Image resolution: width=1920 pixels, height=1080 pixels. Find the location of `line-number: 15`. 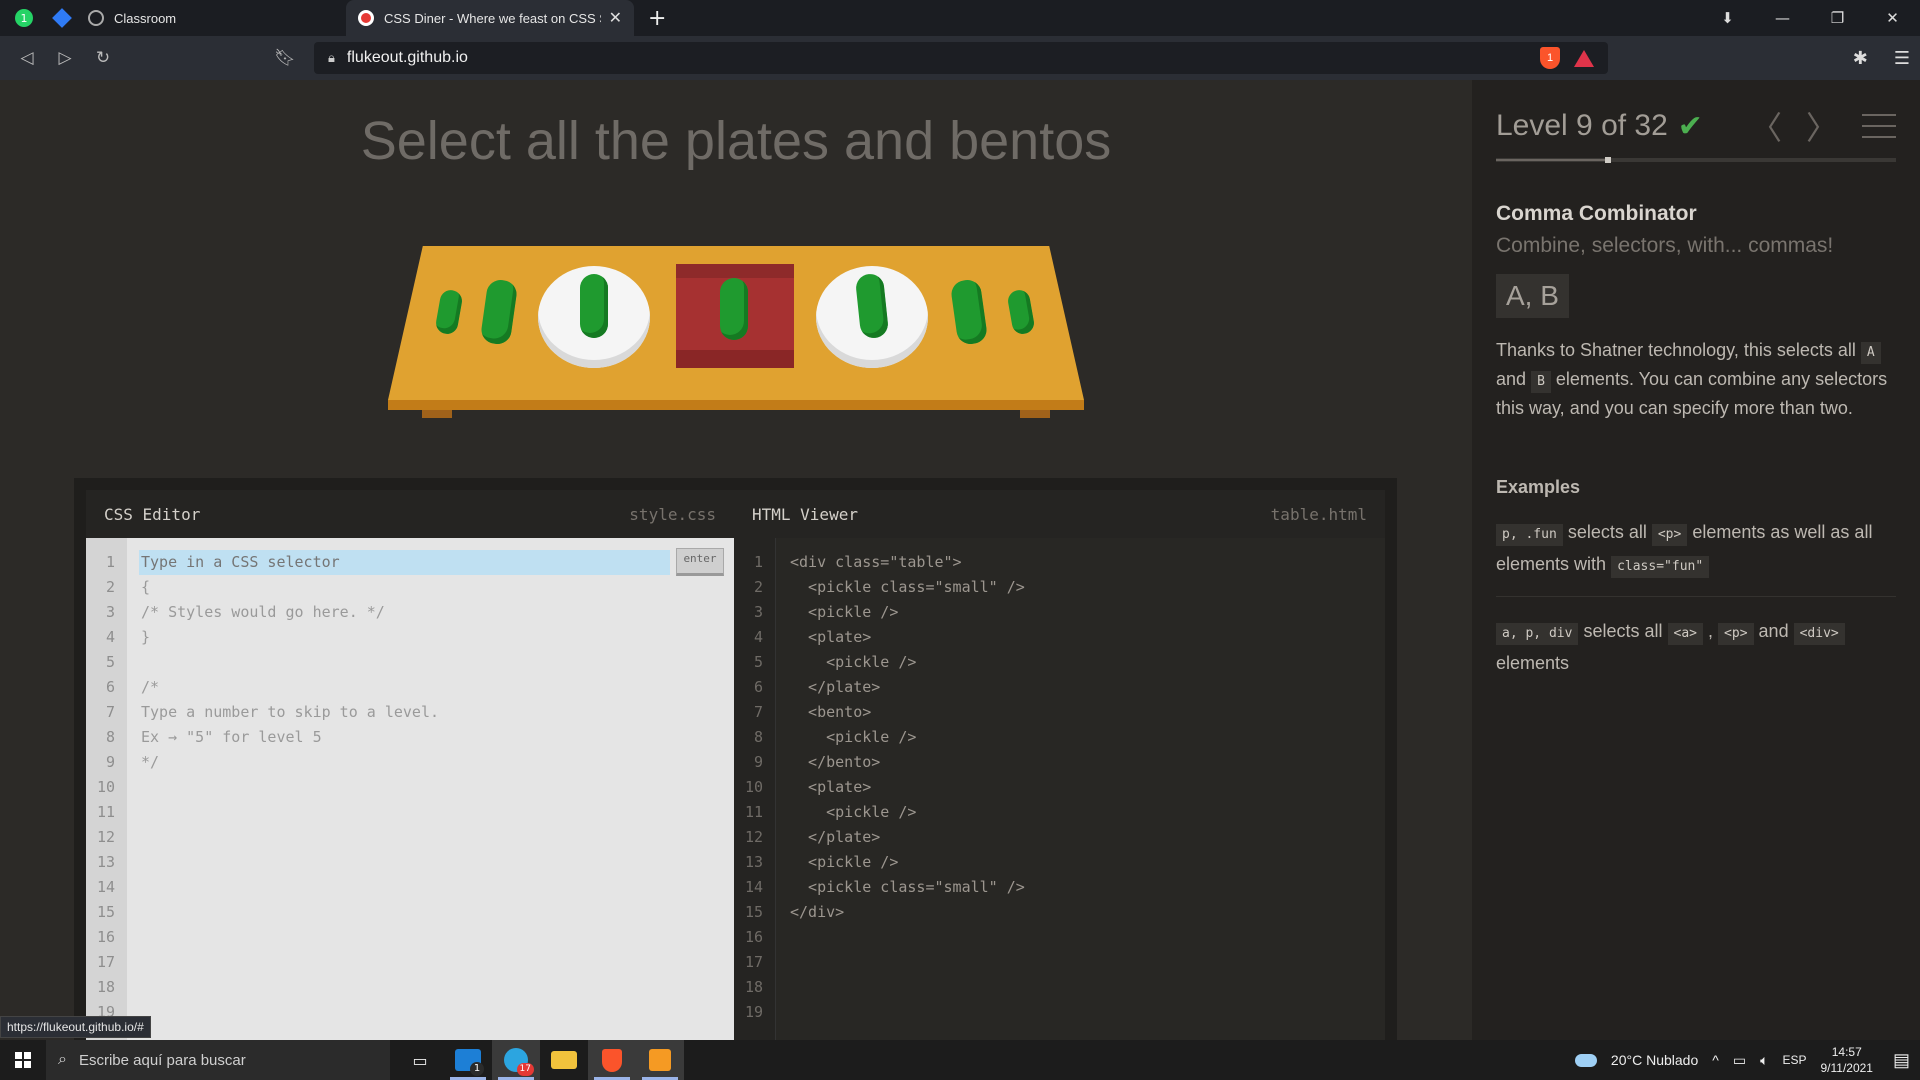

line-number: 15 is located at coordinates (105, 912).